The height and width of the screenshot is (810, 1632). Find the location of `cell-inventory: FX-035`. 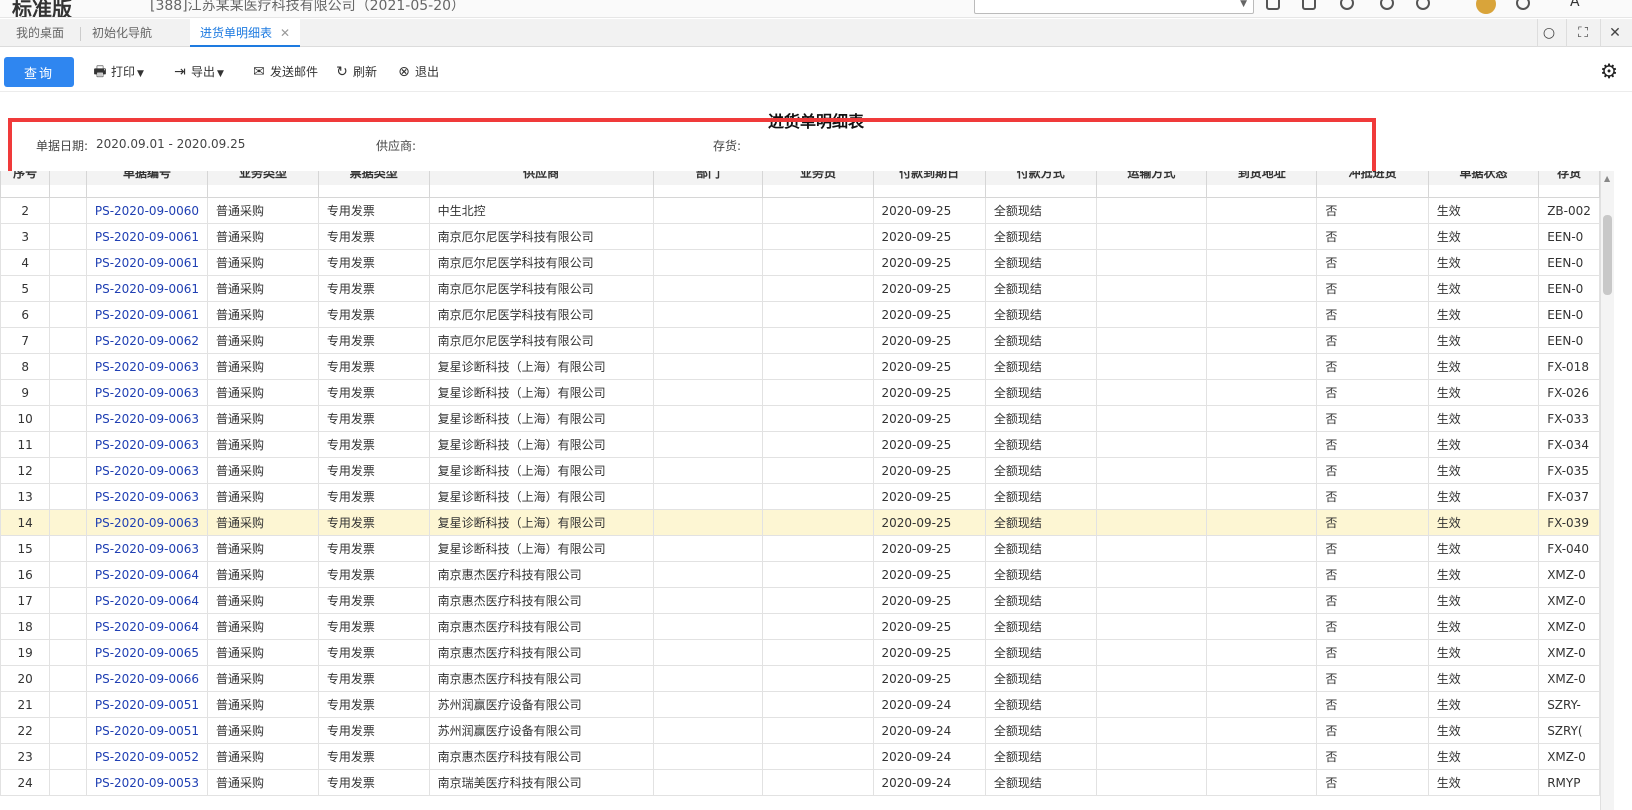

cell-inventory: FX-035 is located at coordinates (1569, 470).